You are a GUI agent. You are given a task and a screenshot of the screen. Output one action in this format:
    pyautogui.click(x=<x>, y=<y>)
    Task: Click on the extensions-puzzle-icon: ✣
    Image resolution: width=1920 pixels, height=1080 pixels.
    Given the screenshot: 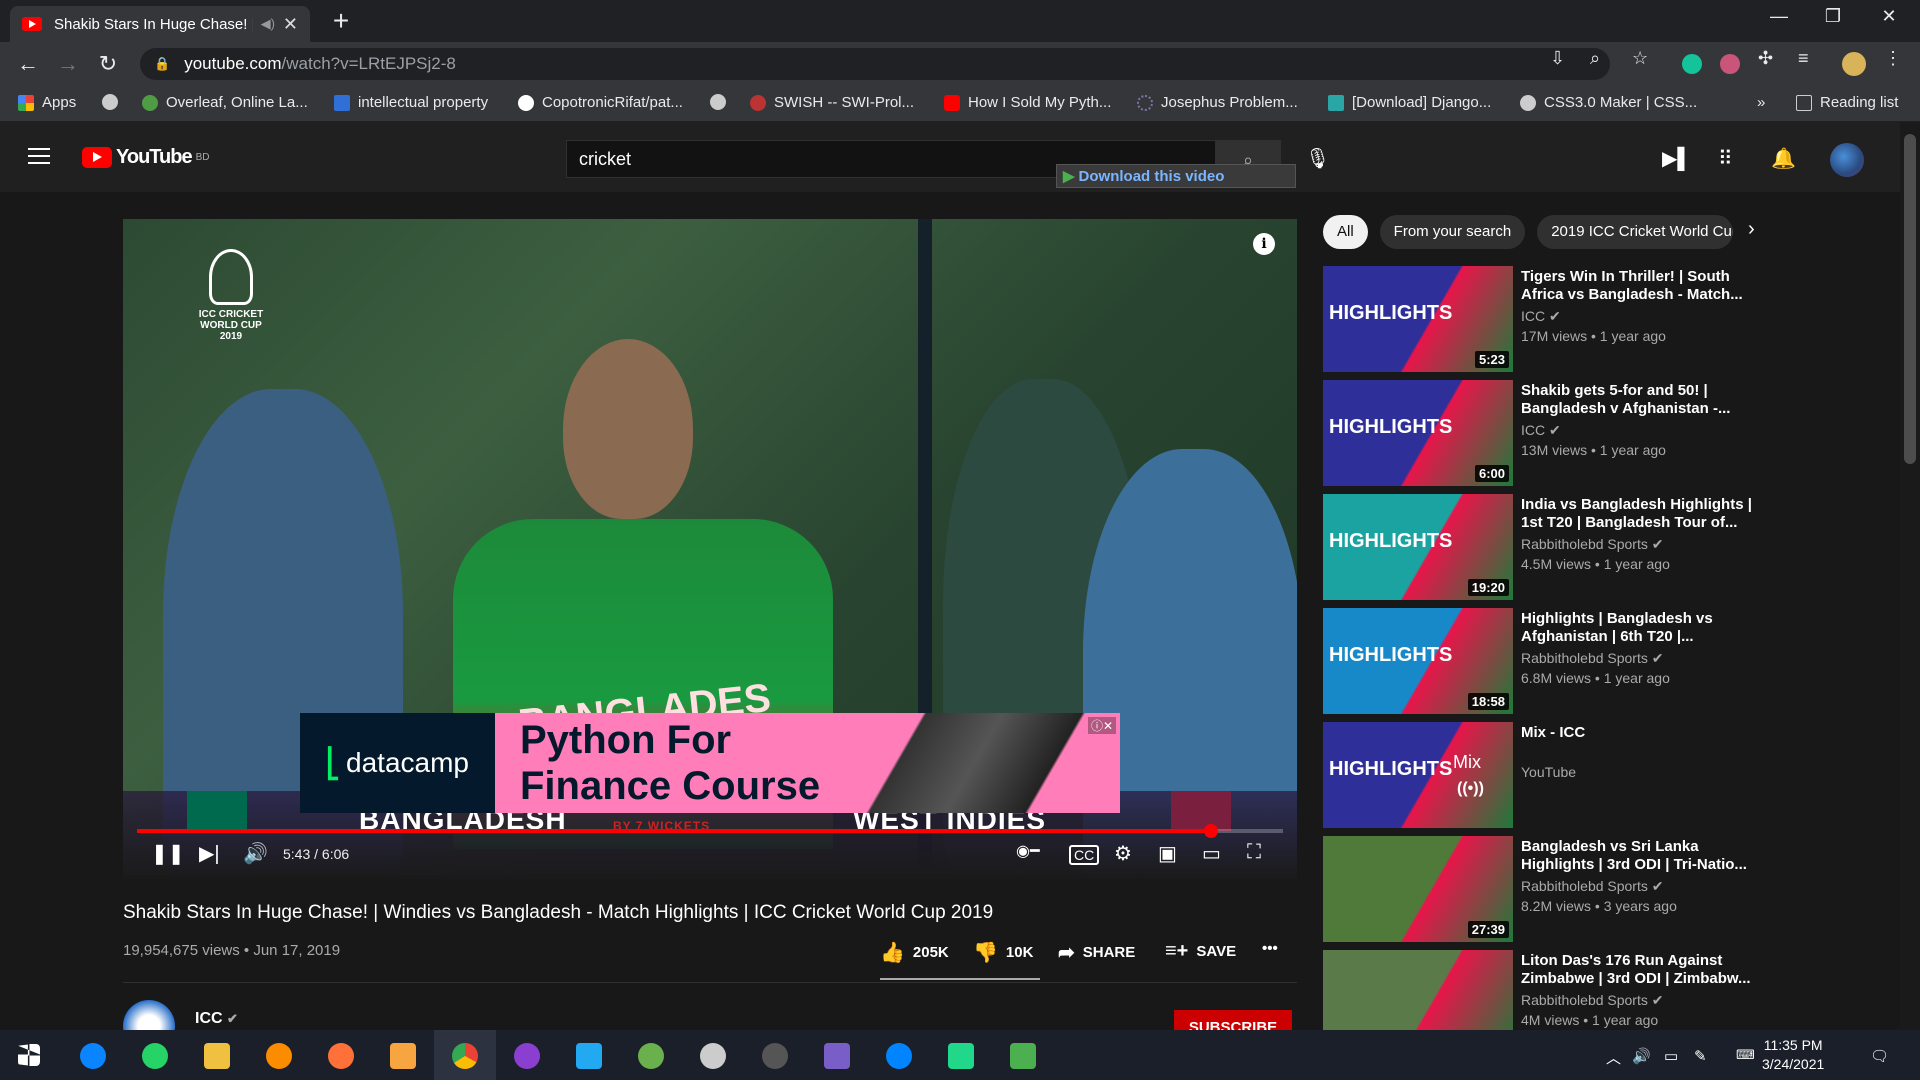 What is the action you would take?
    pyautogui.click(x=1765, y=58)
    